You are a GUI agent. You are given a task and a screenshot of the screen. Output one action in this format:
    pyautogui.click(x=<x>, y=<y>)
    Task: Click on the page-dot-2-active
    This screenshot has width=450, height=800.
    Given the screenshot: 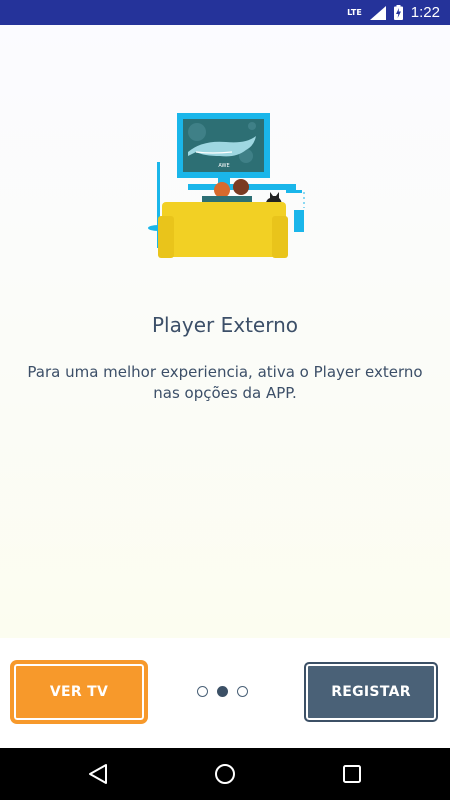 What is the action you would take?
    pyautogui.click(x=222, y=691)
    